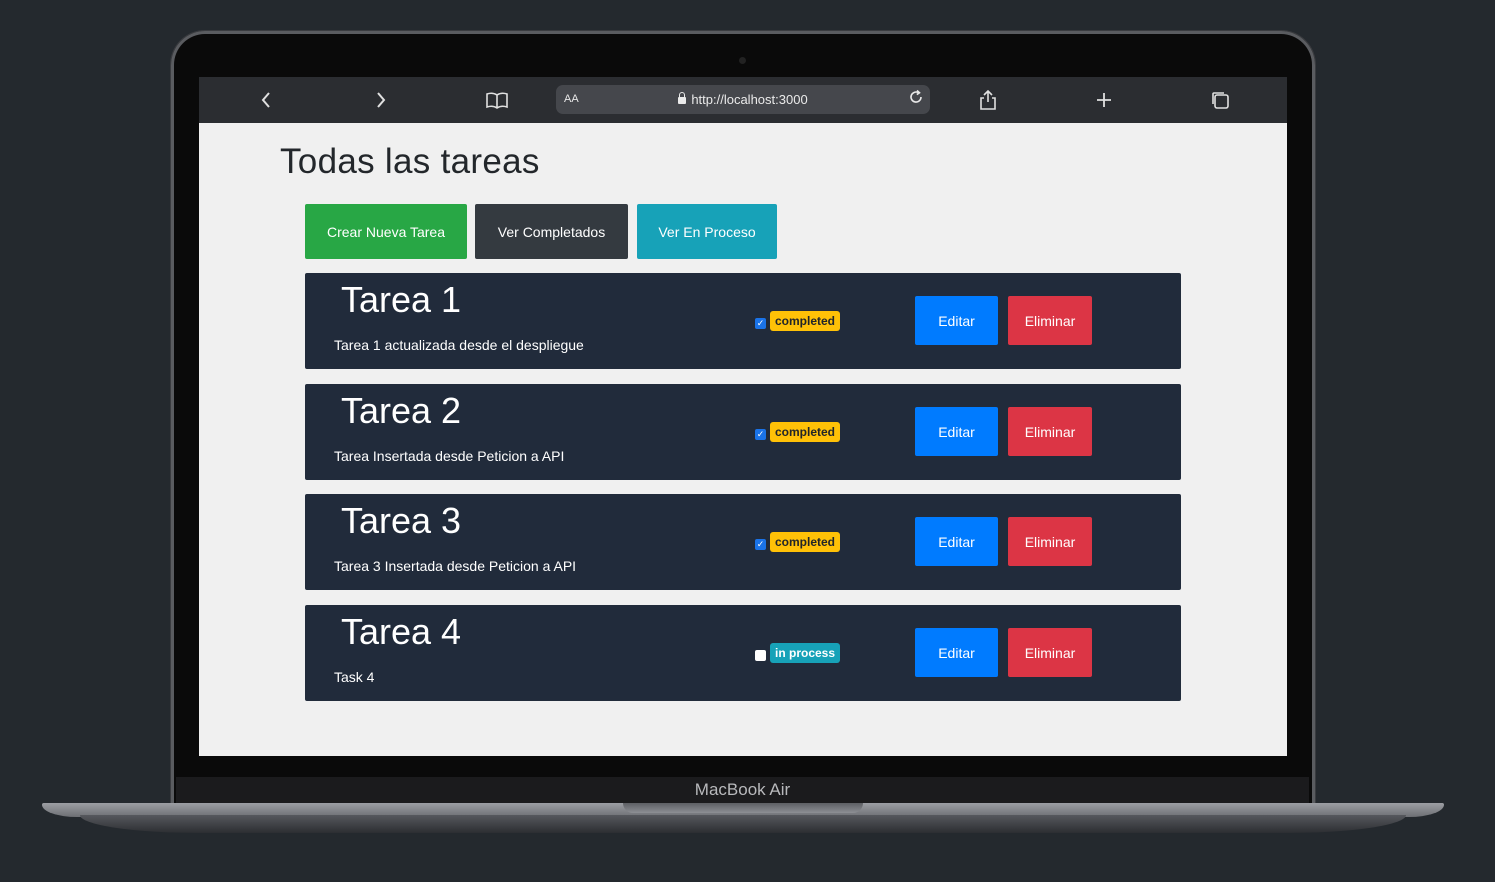 The image size is (1495, 882). Describe the element at coordinates (707, 231) in the screenshot. I see `view-in-process-button: Ver En Proceso` at that location.